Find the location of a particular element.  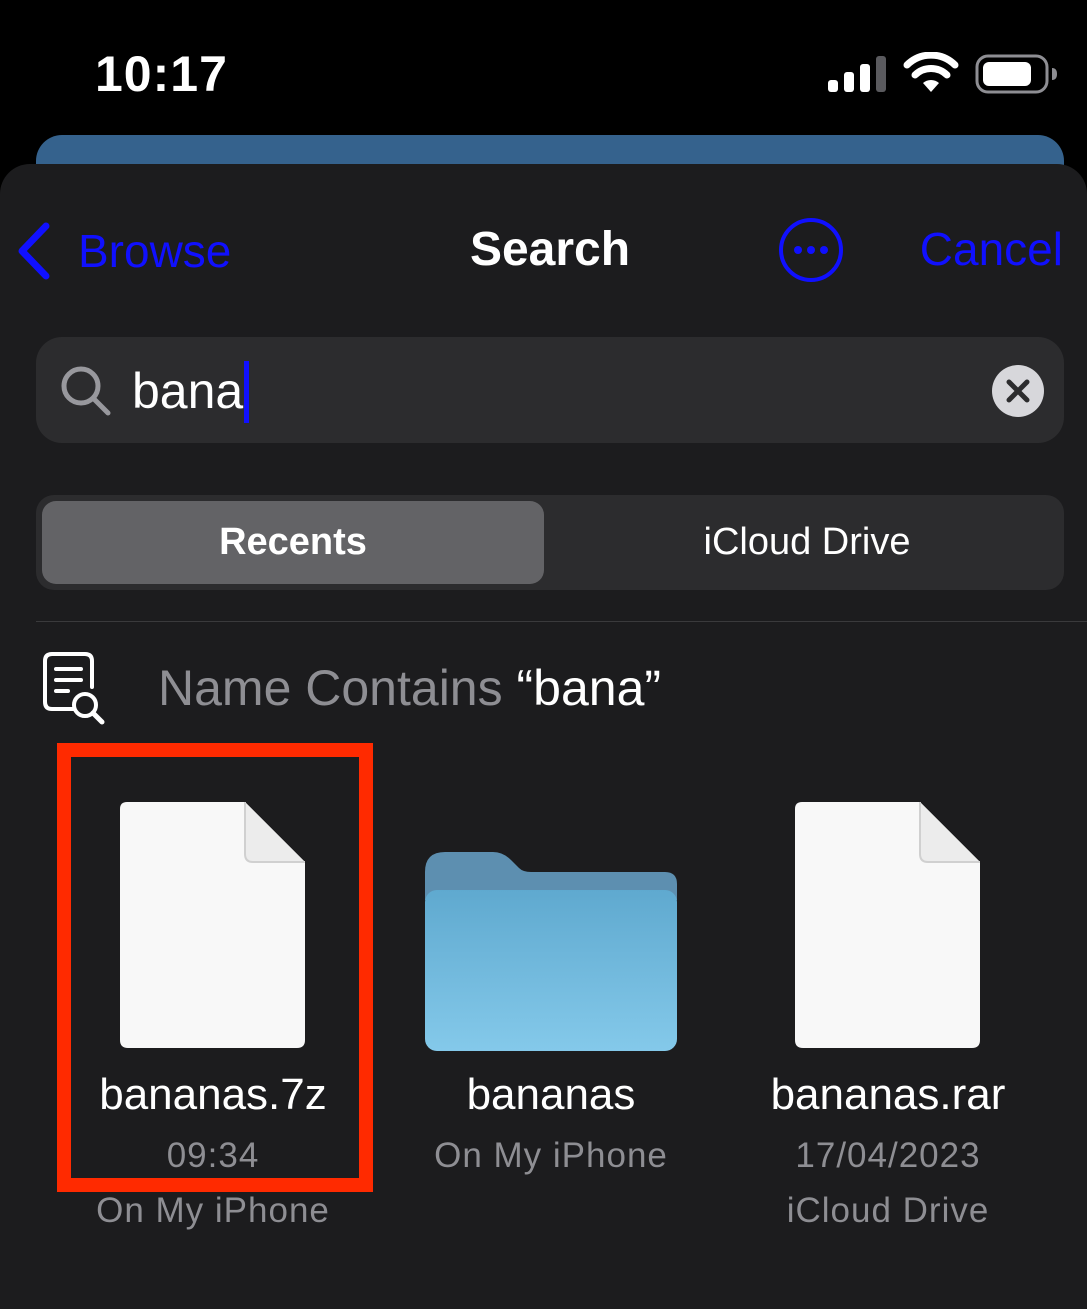

doc-search-icon is located at coordinates (74, 688).